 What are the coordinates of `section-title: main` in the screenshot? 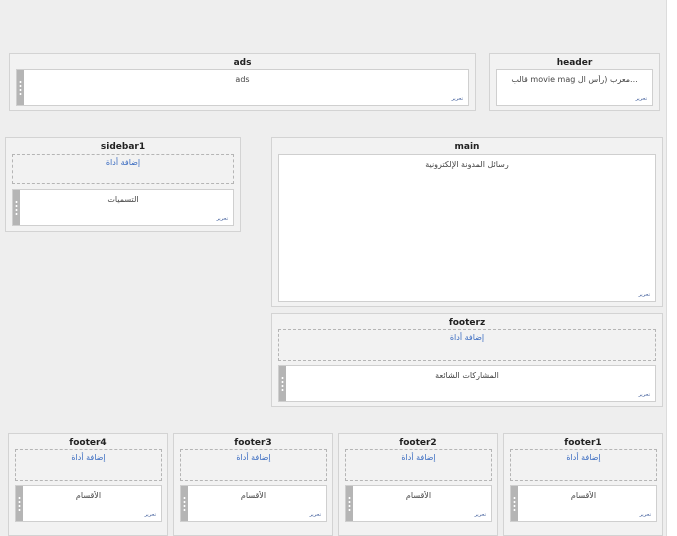 It's located at (467, 147).